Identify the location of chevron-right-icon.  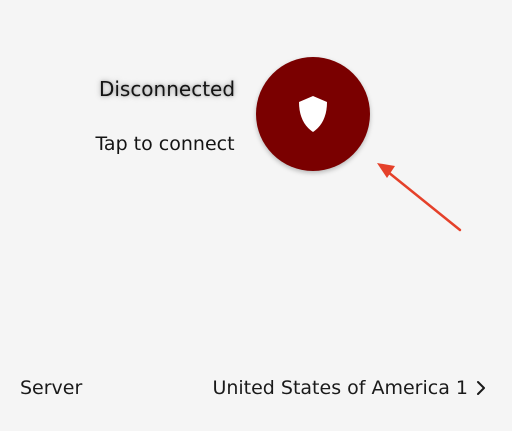
(481, 388).